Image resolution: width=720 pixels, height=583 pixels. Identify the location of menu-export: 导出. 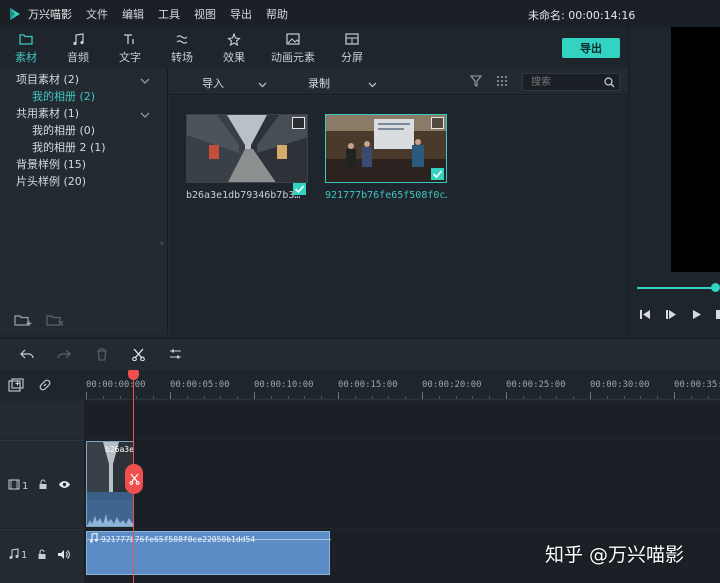
(241, 14).